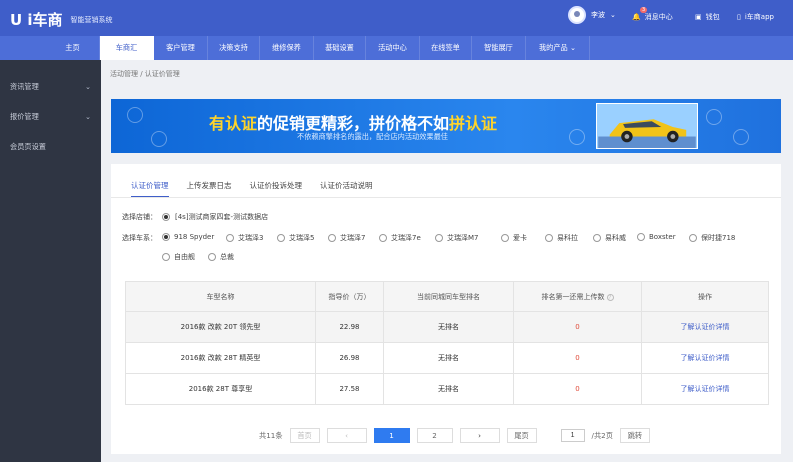 This screenshot has width=793, height=462. I want to click on prev-page-button: ‹, so click(346, 435).